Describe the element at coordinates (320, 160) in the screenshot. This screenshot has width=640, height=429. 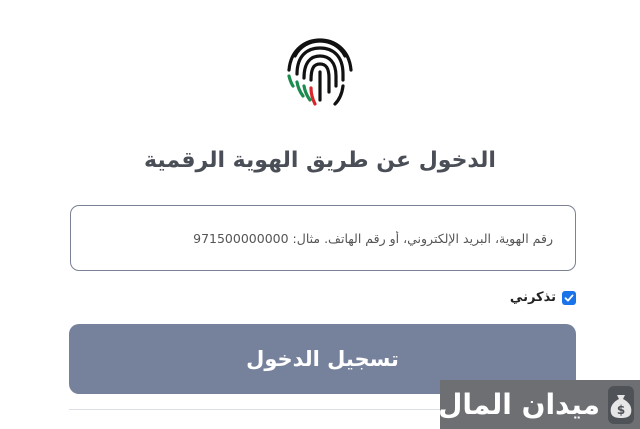
I see `page-title: الدخول عن طريق الهوية الرقمية` at that location.